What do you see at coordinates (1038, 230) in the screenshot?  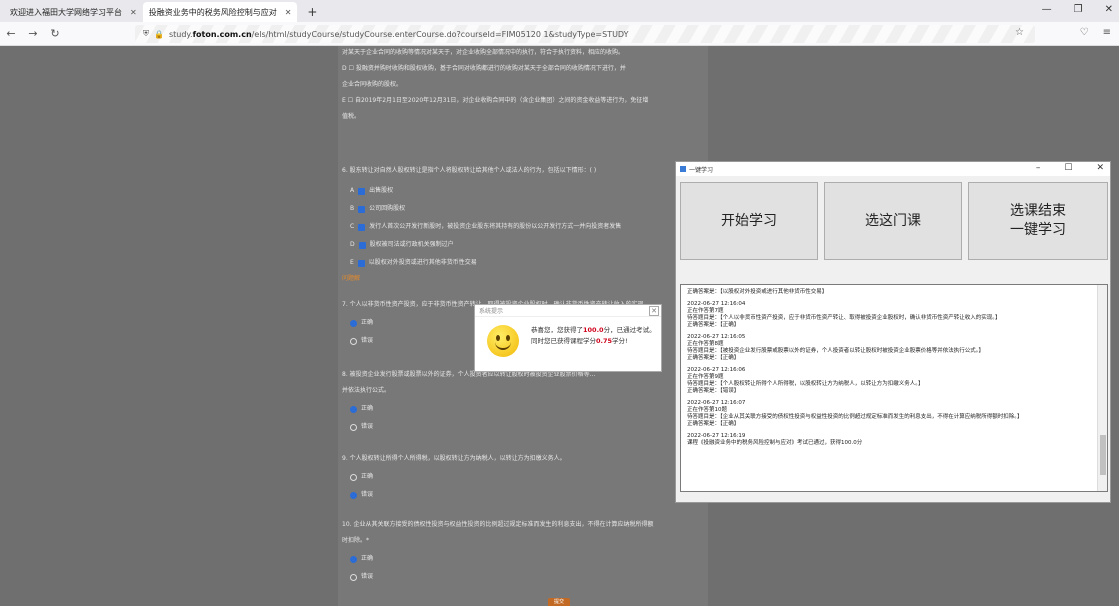 I see `button-line-2: 一键学习` at bounding box center [1038, 230].